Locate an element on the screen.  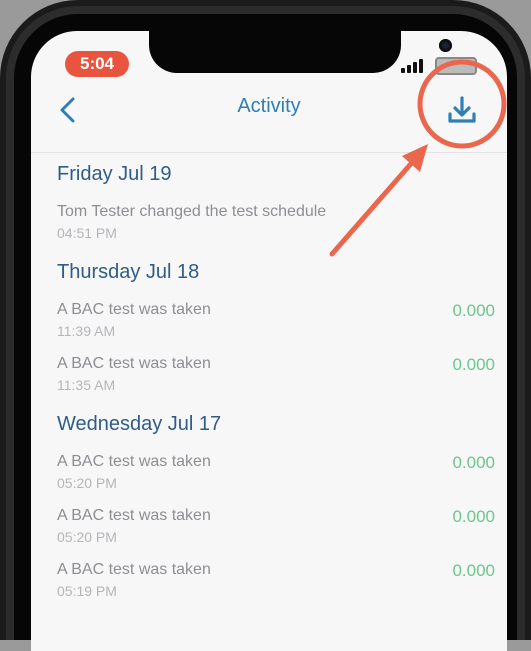
entry-time: 11:35 AM is located at coordinates (86, 385).